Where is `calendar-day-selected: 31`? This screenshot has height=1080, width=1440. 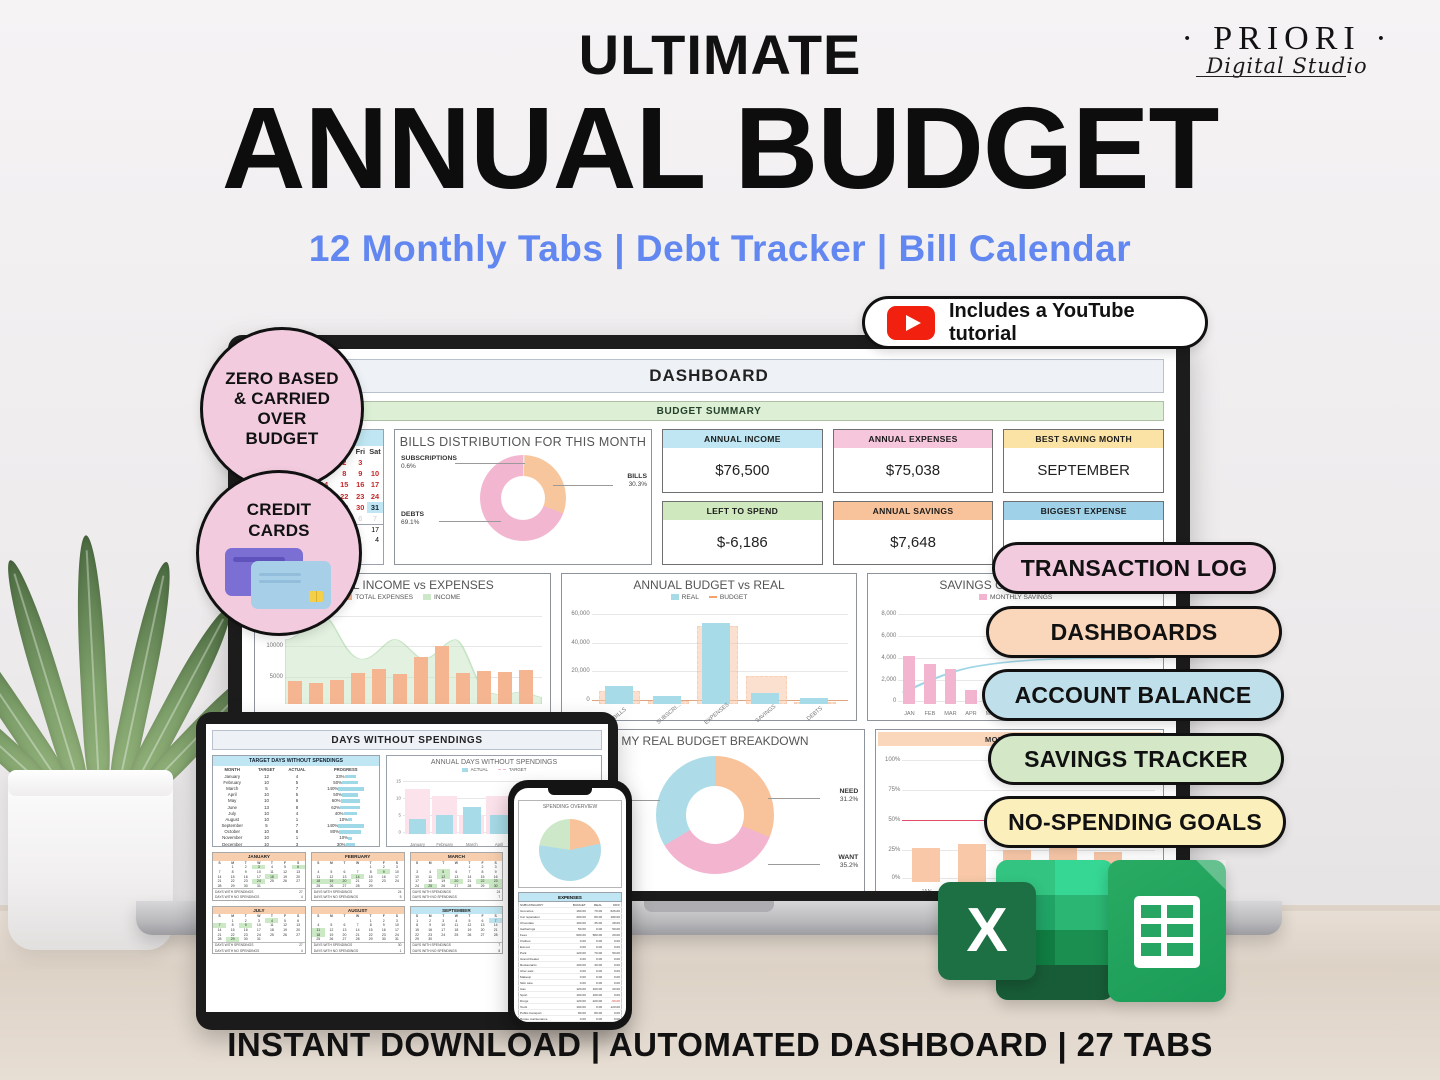
calendar-day-selected: 31 is located at coordinates (374, 507).